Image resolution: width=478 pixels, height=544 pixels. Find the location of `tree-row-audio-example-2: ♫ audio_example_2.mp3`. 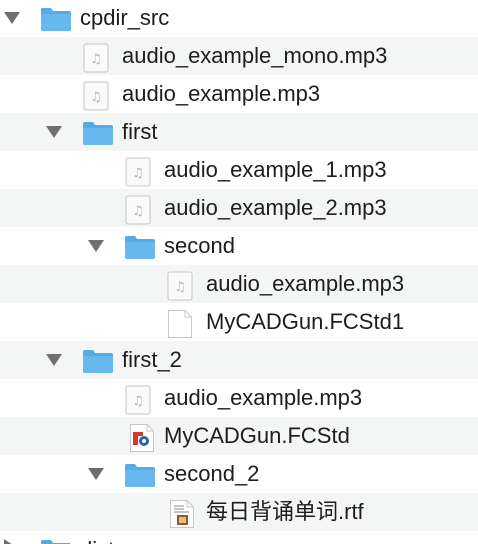

tree-row-audio-example-2: ♫ audio_example_2.mp3 is located at coordinates (239, 208).